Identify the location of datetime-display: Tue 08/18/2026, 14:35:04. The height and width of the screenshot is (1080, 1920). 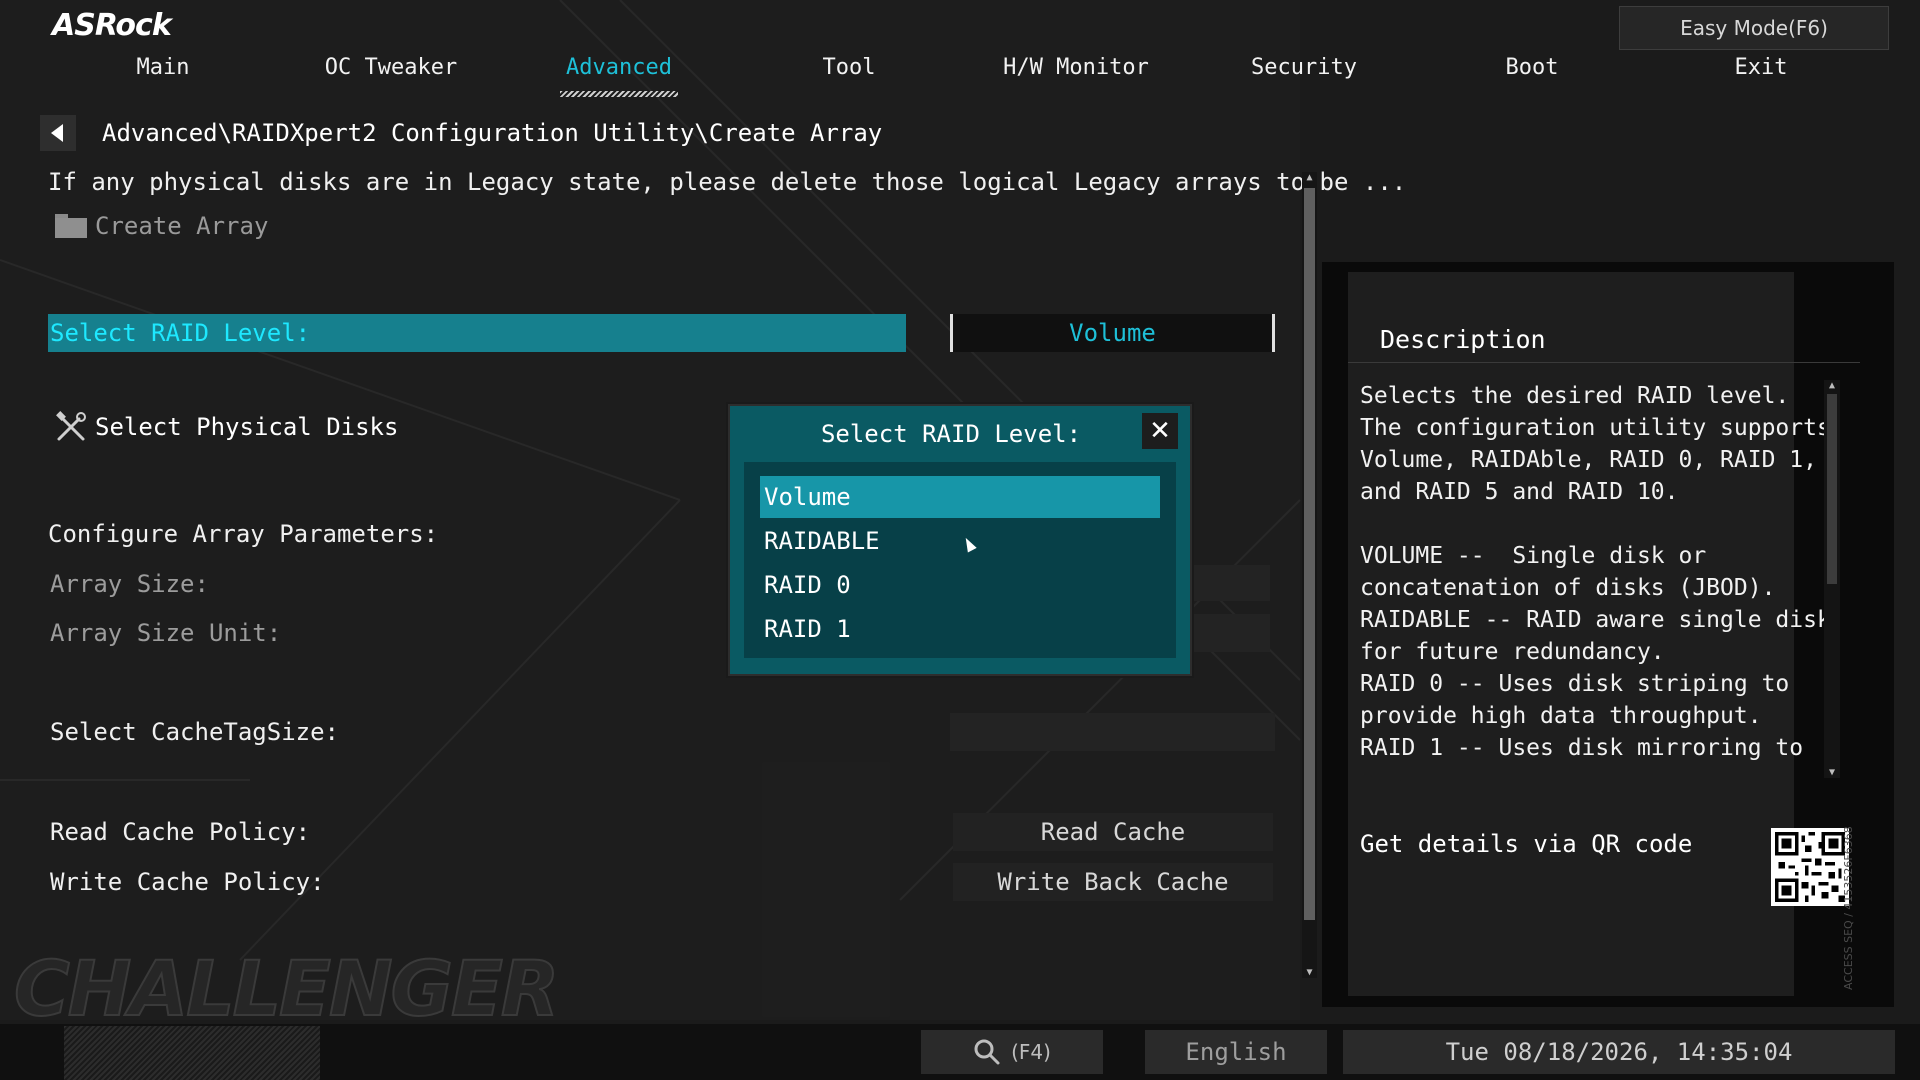
(1619, 1052).